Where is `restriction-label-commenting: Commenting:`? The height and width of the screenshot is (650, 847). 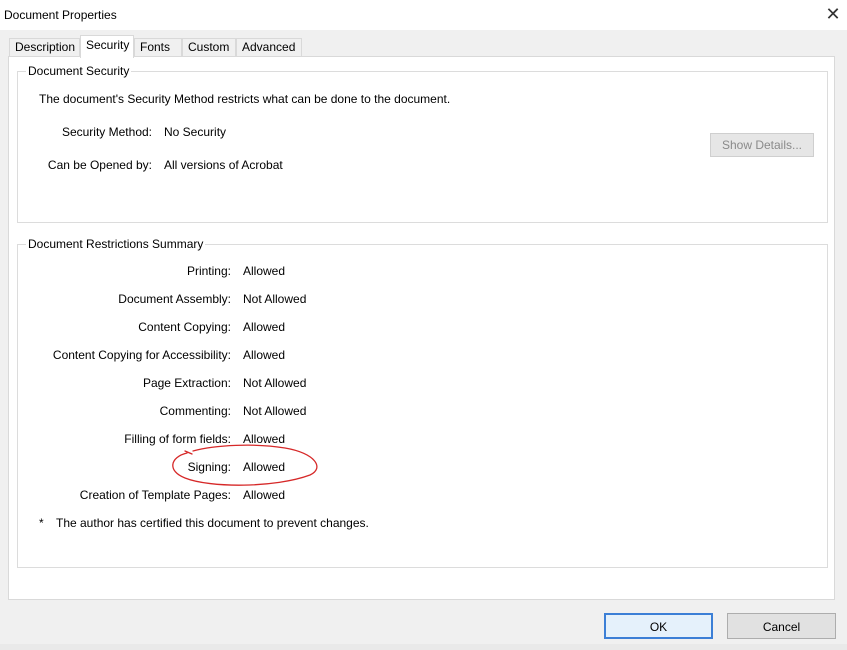
restriction-label-commenting: Commenting: is located at coordinates (195, 411).